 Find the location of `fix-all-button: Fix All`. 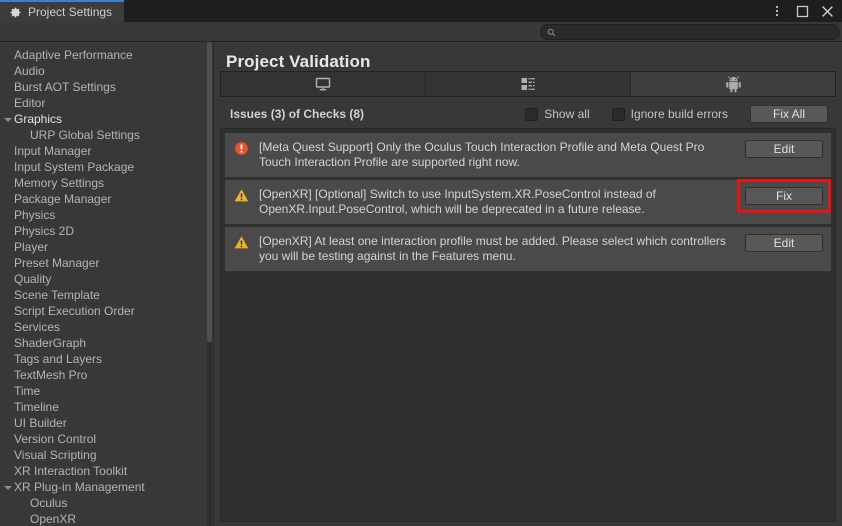

fix-all-button: Fix All is located at coordinates (789, 114).